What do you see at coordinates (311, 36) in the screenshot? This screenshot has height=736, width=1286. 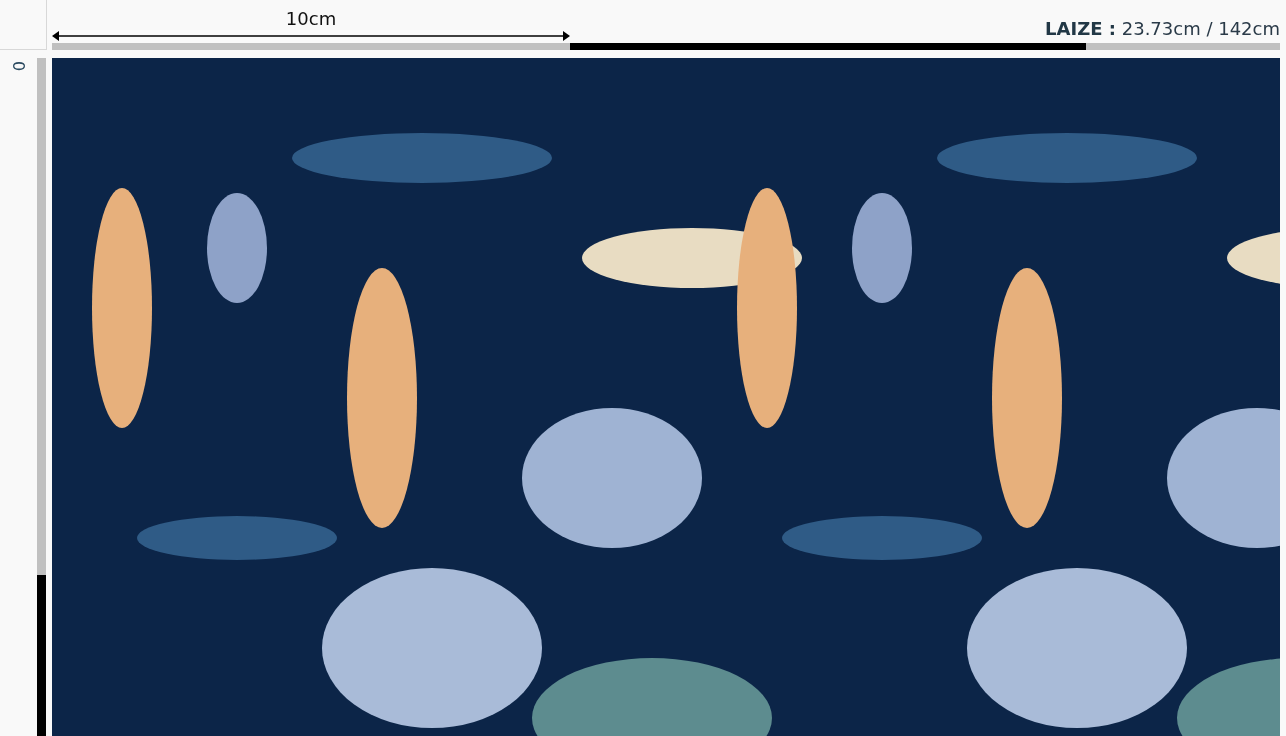 I see `dimension-arrow-icon` at bounding box center [311, 36].